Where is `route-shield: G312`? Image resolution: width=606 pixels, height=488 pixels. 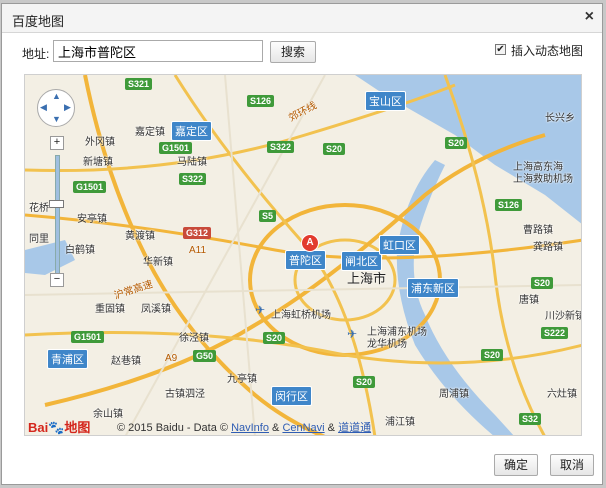 route-shield: G312 is located at coordinates (197, 233).